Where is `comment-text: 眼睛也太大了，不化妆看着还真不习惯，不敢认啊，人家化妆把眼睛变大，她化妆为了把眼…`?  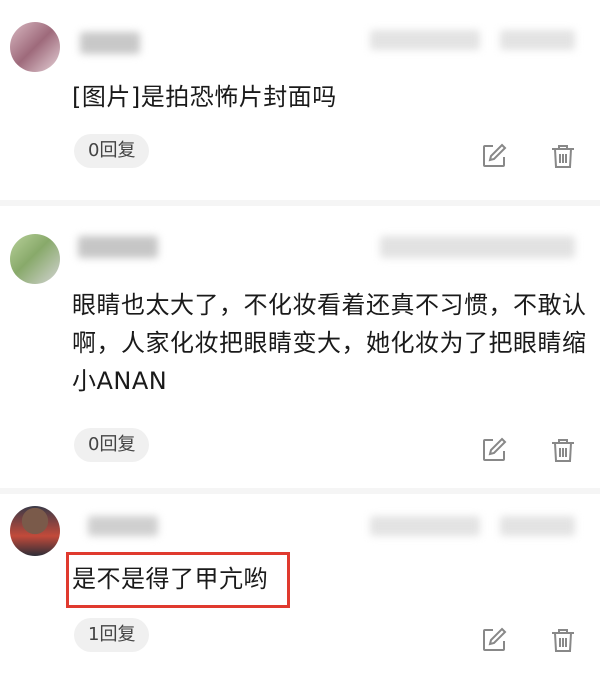
comment-text: 眼睛也太大了，不化妆看着还真不习惯，不敢认啊，人家化妆把眼睛变大，她化妆为了把眼… is located at coordinates (329, 343).